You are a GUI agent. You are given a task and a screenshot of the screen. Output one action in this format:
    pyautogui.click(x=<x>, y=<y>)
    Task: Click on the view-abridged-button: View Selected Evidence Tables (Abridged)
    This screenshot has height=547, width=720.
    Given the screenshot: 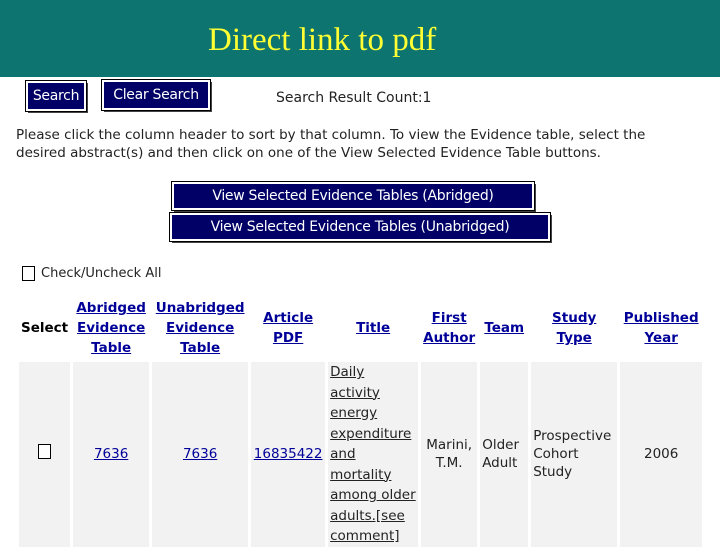 What is the action you would take?
    pyautogui.click(x=353, y=196)
    